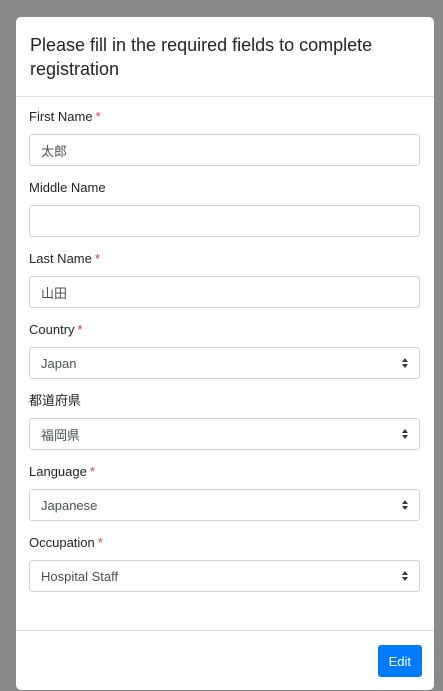 This screenshot has height=691, width=443. What do you see at coordinates (224, 150) in the screenshot?
I see `first-name-input: 太郎` at bounding box center [224, 150].